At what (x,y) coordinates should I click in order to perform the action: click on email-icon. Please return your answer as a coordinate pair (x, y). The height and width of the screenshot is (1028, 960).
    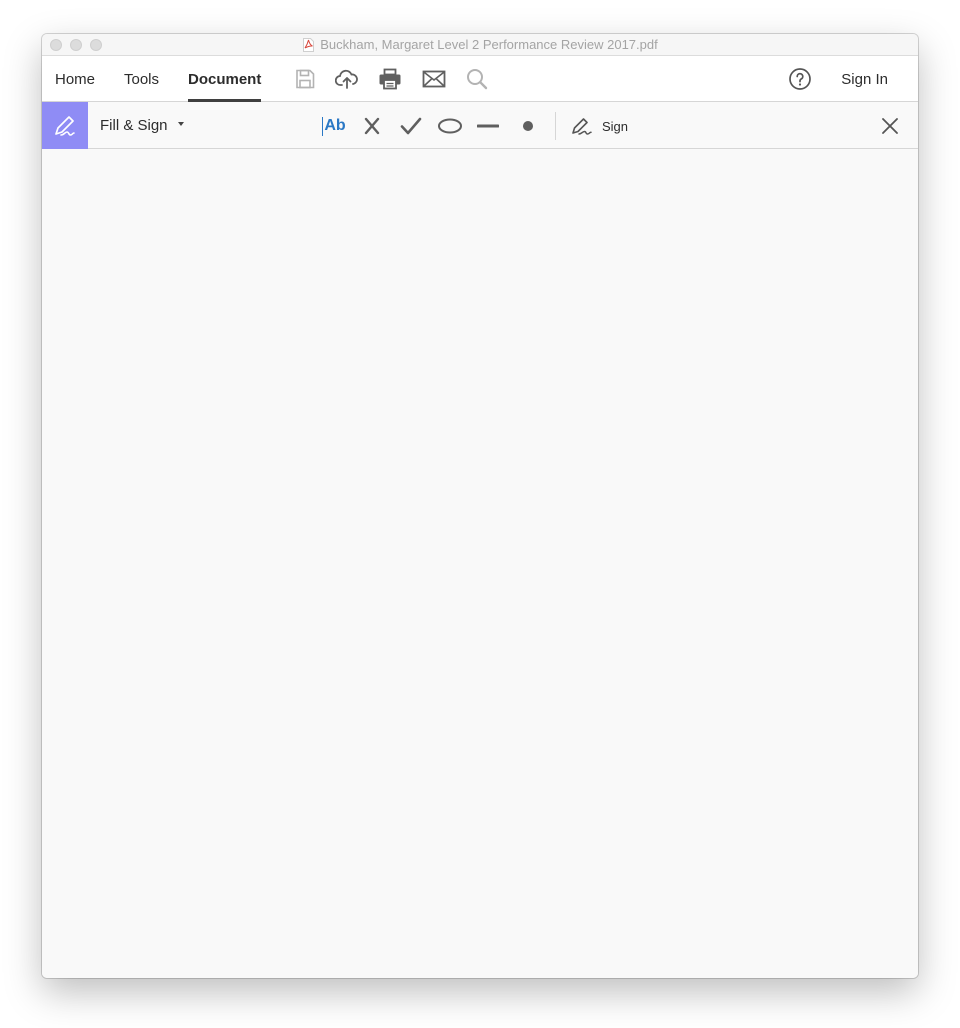
    Looking at the image, I should click on (434, 79).